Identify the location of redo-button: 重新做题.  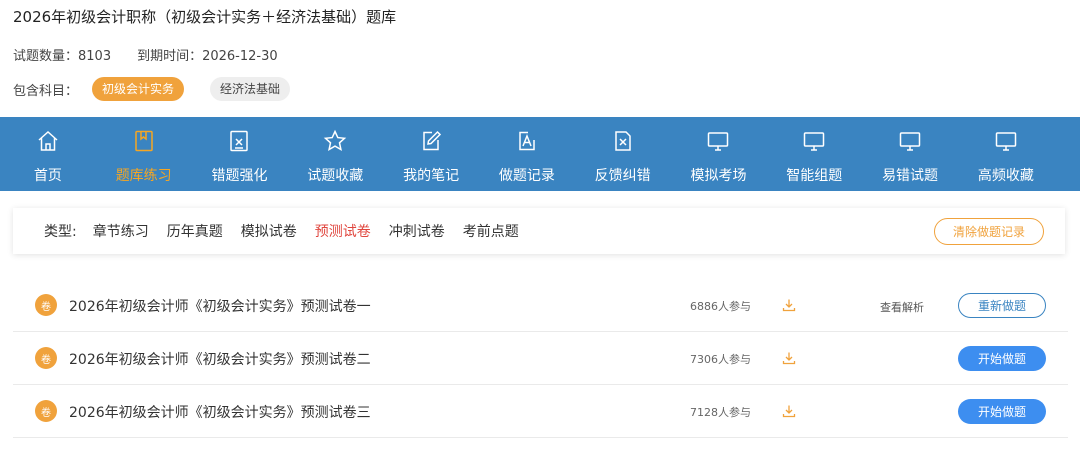
(1002, 305).